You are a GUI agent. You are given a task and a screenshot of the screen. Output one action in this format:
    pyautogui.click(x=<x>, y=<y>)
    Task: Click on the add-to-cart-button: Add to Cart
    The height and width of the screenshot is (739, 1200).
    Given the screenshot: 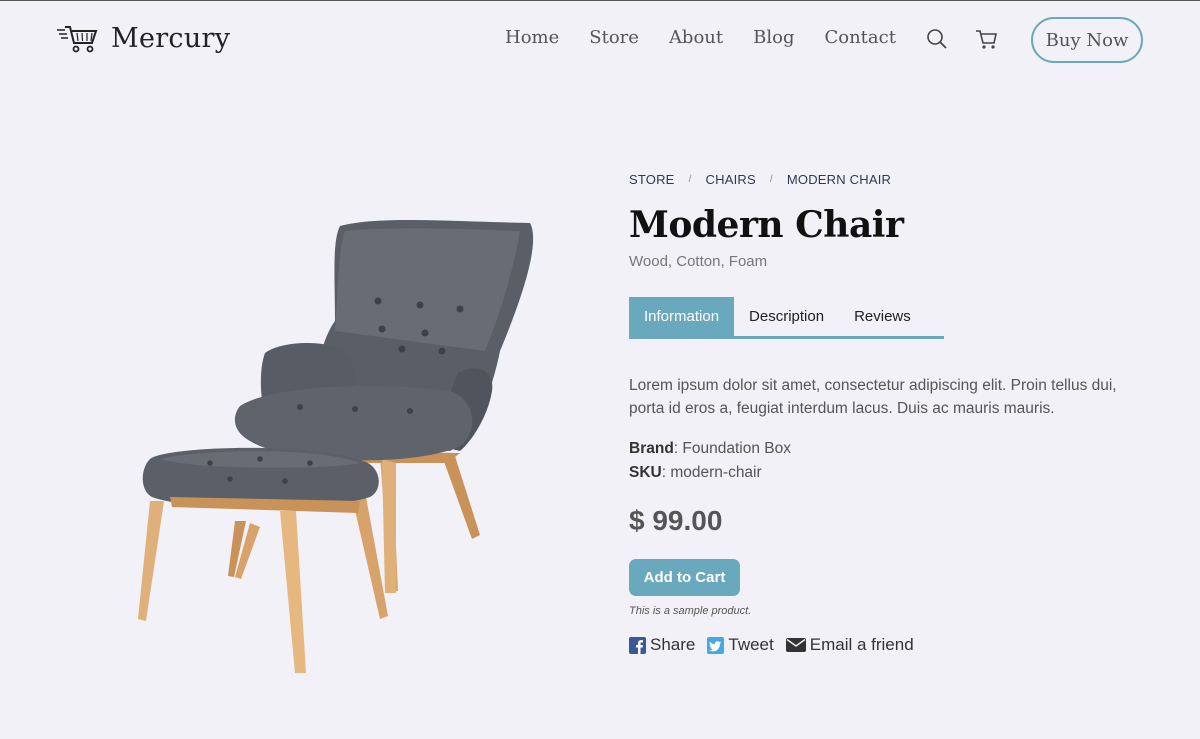 What is the action you would take?
    pyautogui.click(x=684, y=577)
    